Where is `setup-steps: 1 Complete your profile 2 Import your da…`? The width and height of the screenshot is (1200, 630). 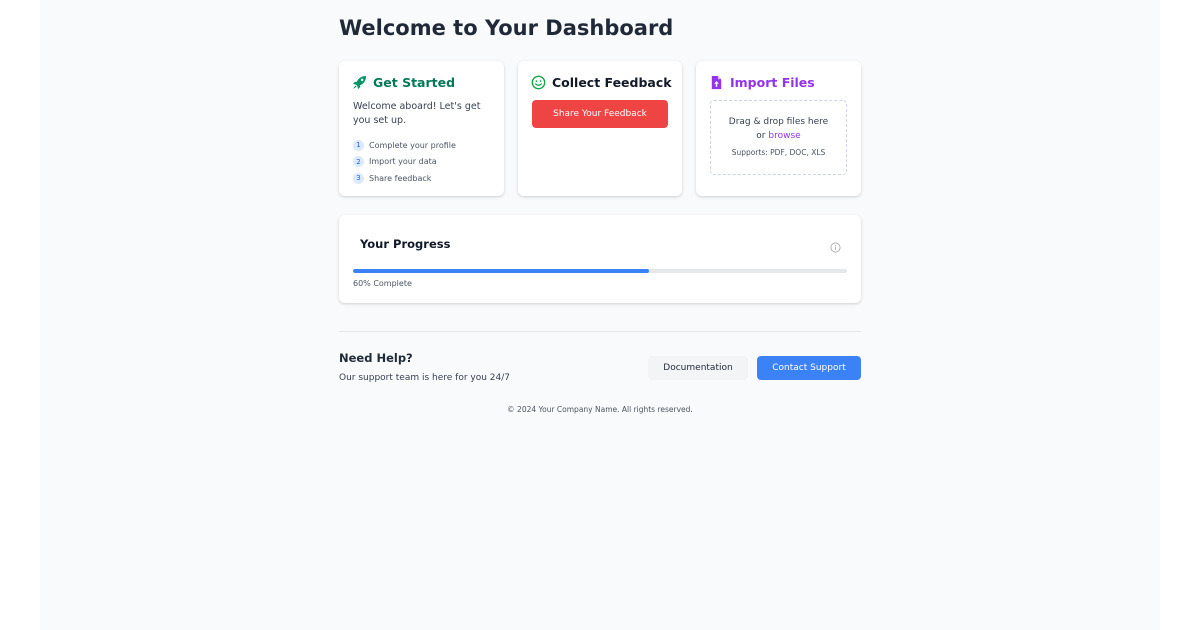
setup-steps: 1 Complete your profile 2 Import your da… is located at coordinates (404, 162).